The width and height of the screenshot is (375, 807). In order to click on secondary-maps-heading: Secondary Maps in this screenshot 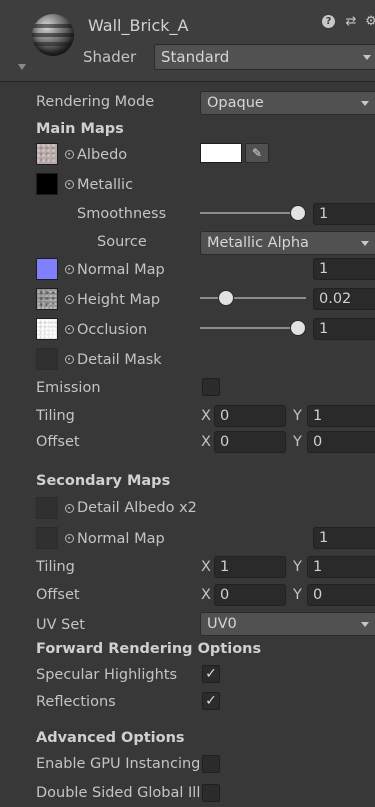, I will do `click(103, 481)`.